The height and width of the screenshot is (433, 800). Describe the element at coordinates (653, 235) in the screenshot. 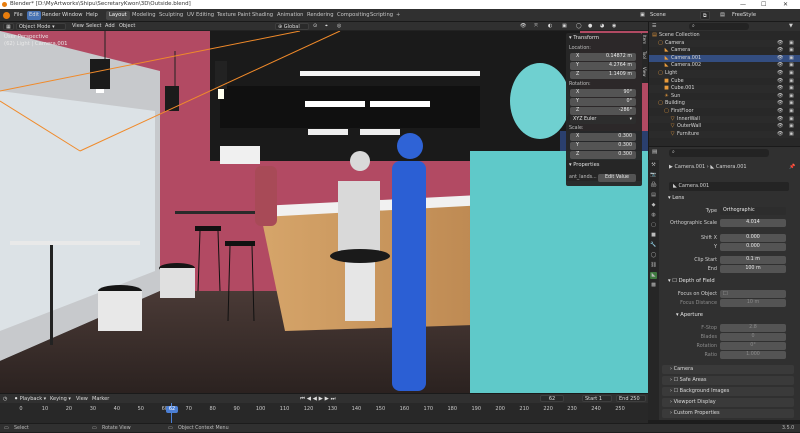

I see `object-tab-icon: ■` at that location.